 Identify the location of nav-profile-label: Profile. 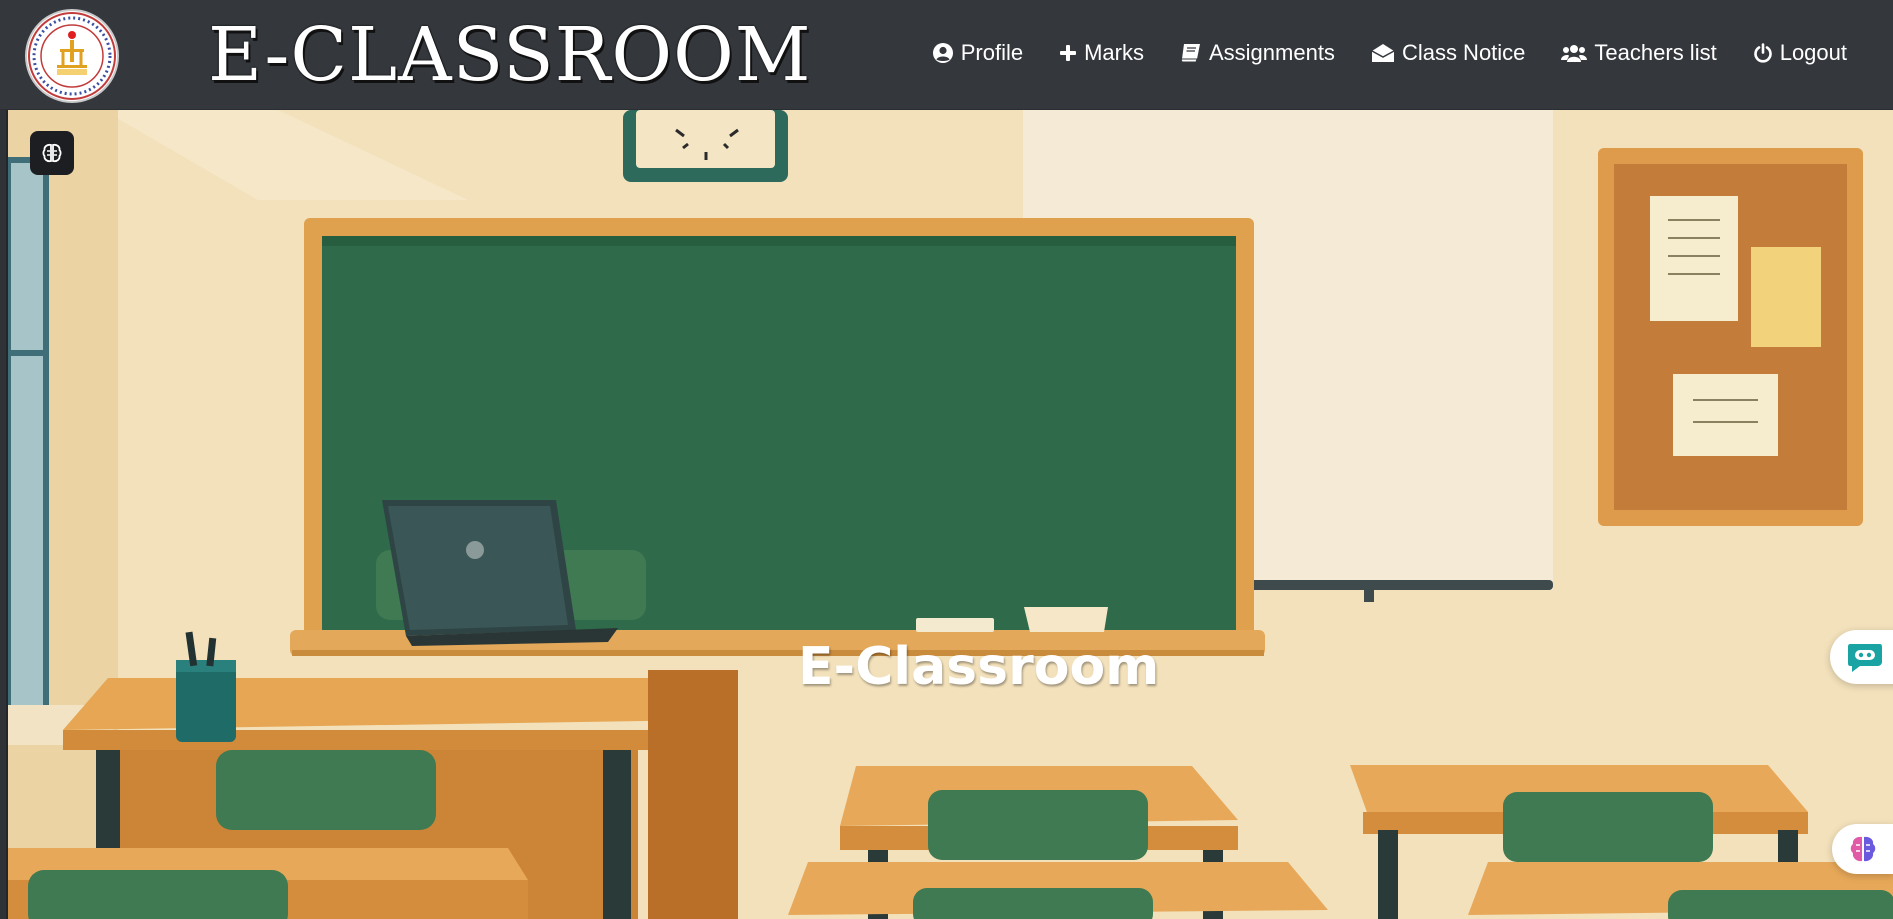
(992, 52).